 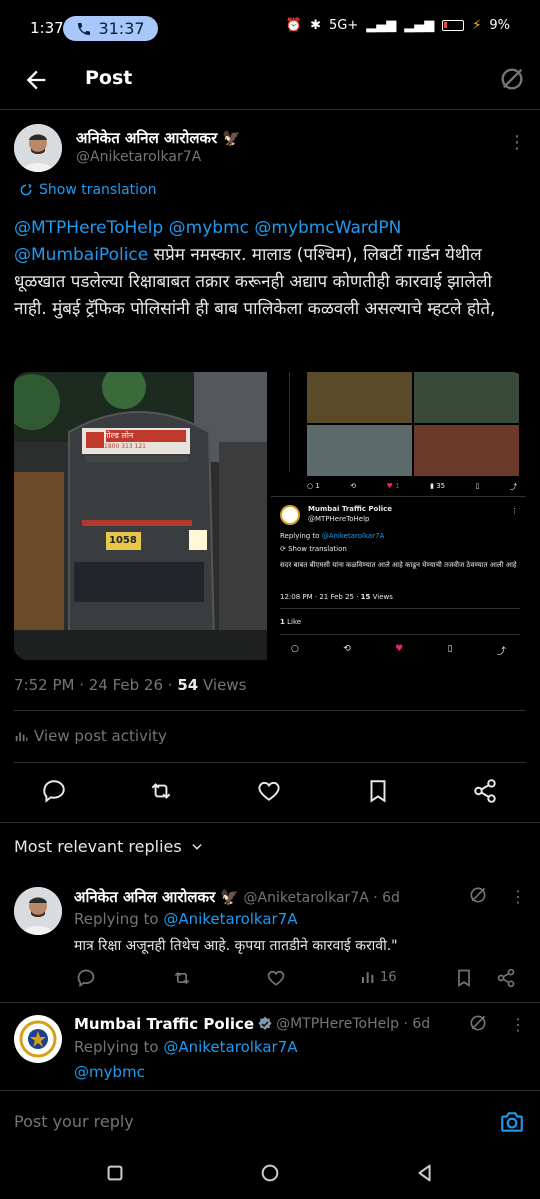 I want to click on author-handle: @Aniketarolkar7A, so click(x=138, y=157).